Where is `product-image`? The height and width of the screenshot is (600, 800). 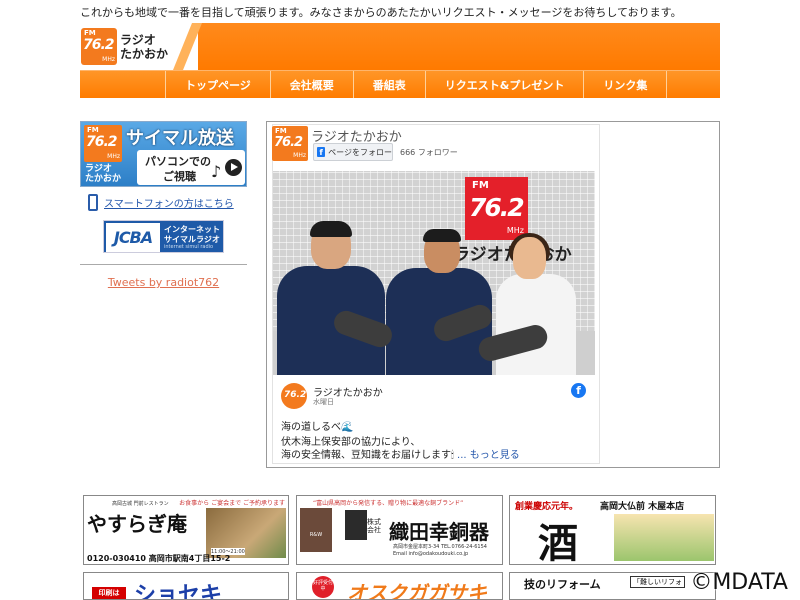 product-image is located at coordinates (356, 525).